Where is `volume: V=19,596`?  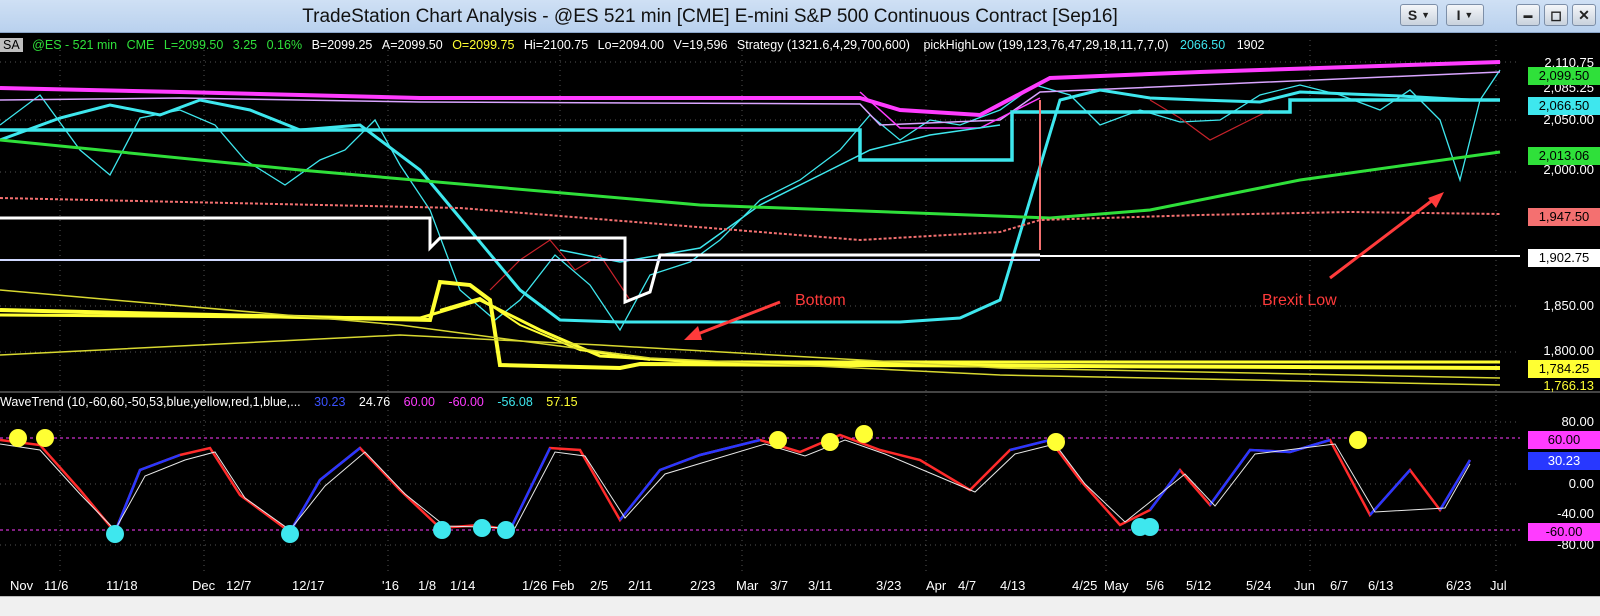 volume: V=19,596 is located at coordinates (700, 45).